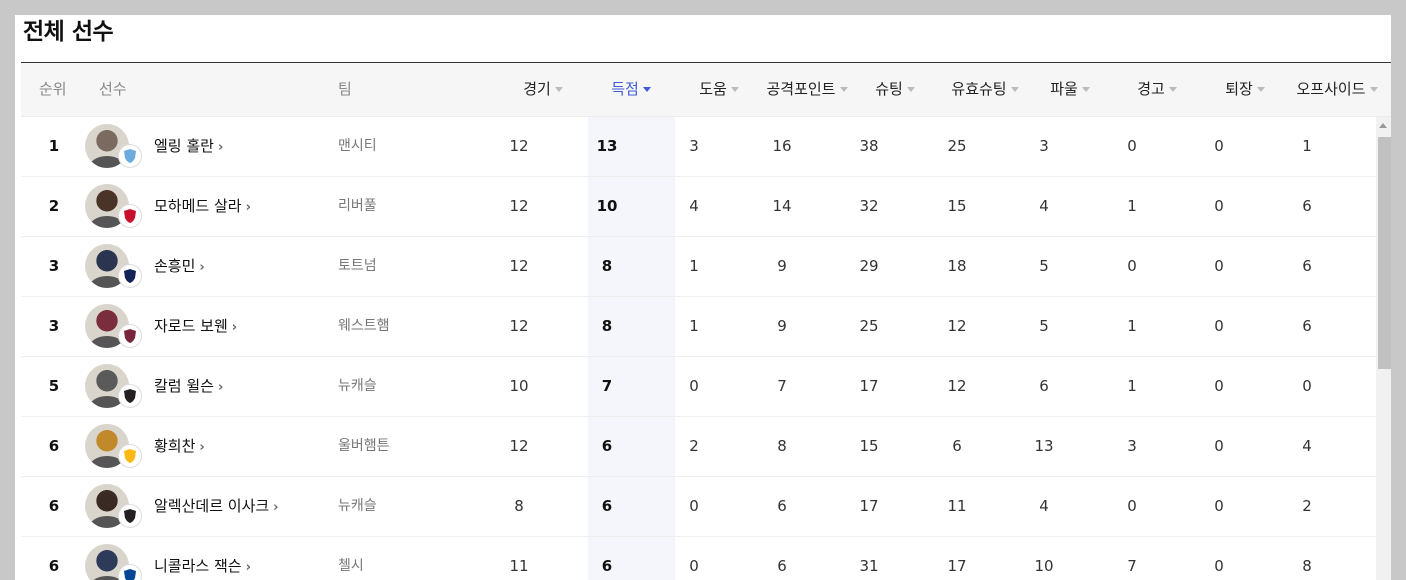 This screenshot has width=1406, height=580. Describe the element at coordinates (1044, 386) in the screenshot. I see `fouls-cell: 6` at that location.